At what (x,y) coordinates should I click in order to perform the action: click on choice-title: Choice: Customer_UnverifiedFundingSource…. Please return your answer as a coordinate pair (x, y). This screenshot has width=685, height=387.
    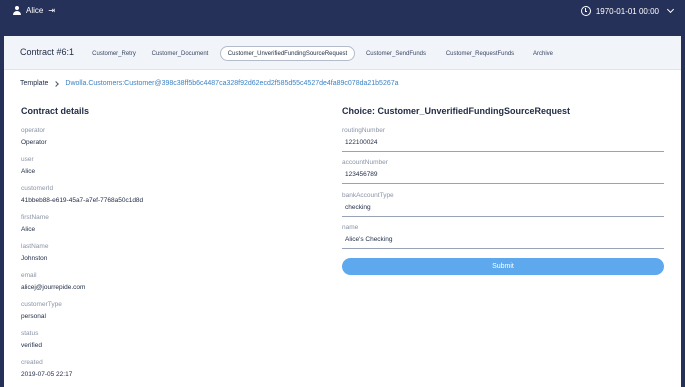
    Looking at the image, I should click on (456, 111).